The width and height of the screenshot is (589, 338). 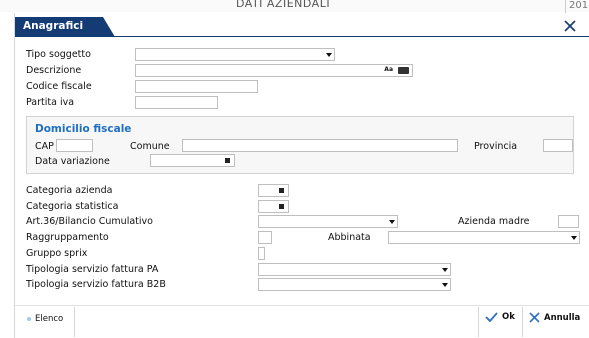 I want to click on art36-select, so click(x=328, y=221).